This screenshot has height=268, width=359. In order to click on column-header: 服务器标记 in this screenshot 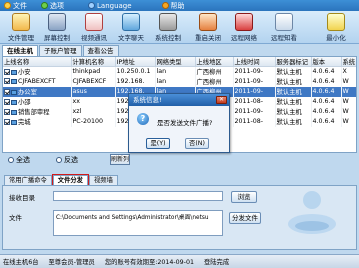, I will do `click(293, 62)`.